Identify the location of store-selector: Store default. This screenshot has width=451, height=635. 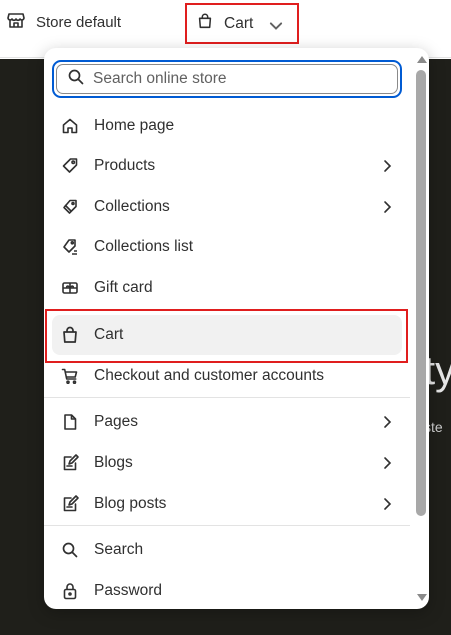
(63, 22).